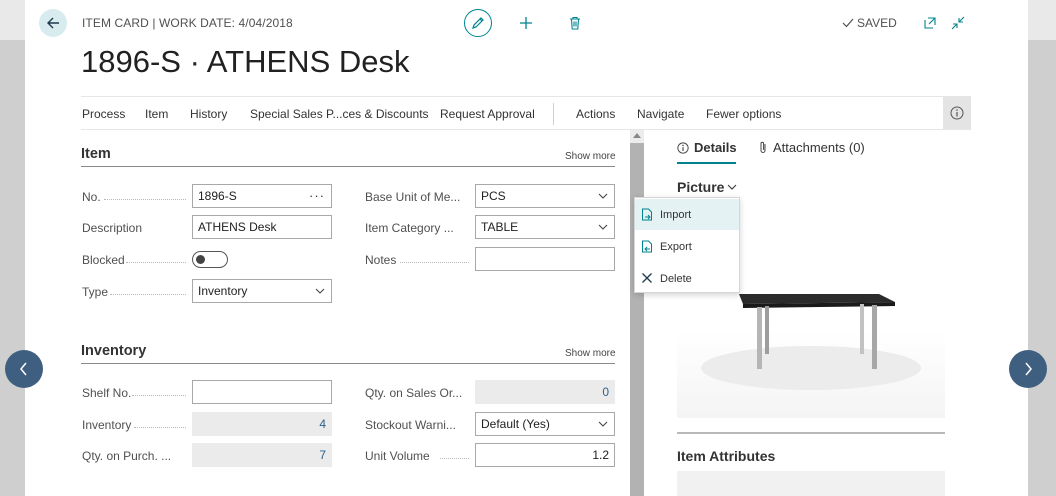 This screenshot has height=496, width=1056. Describe the element at coordinates (103, 114) in the screenshot. I see `action-process: Process` at that location.